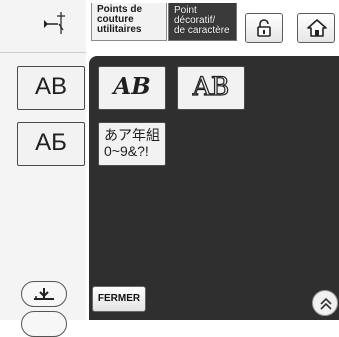  What do you see at coordinates (202, 22) in the screenshot?
I see `tab-decorative-character: Point décoratif/ de caractère` at bounding box center [202, 22].